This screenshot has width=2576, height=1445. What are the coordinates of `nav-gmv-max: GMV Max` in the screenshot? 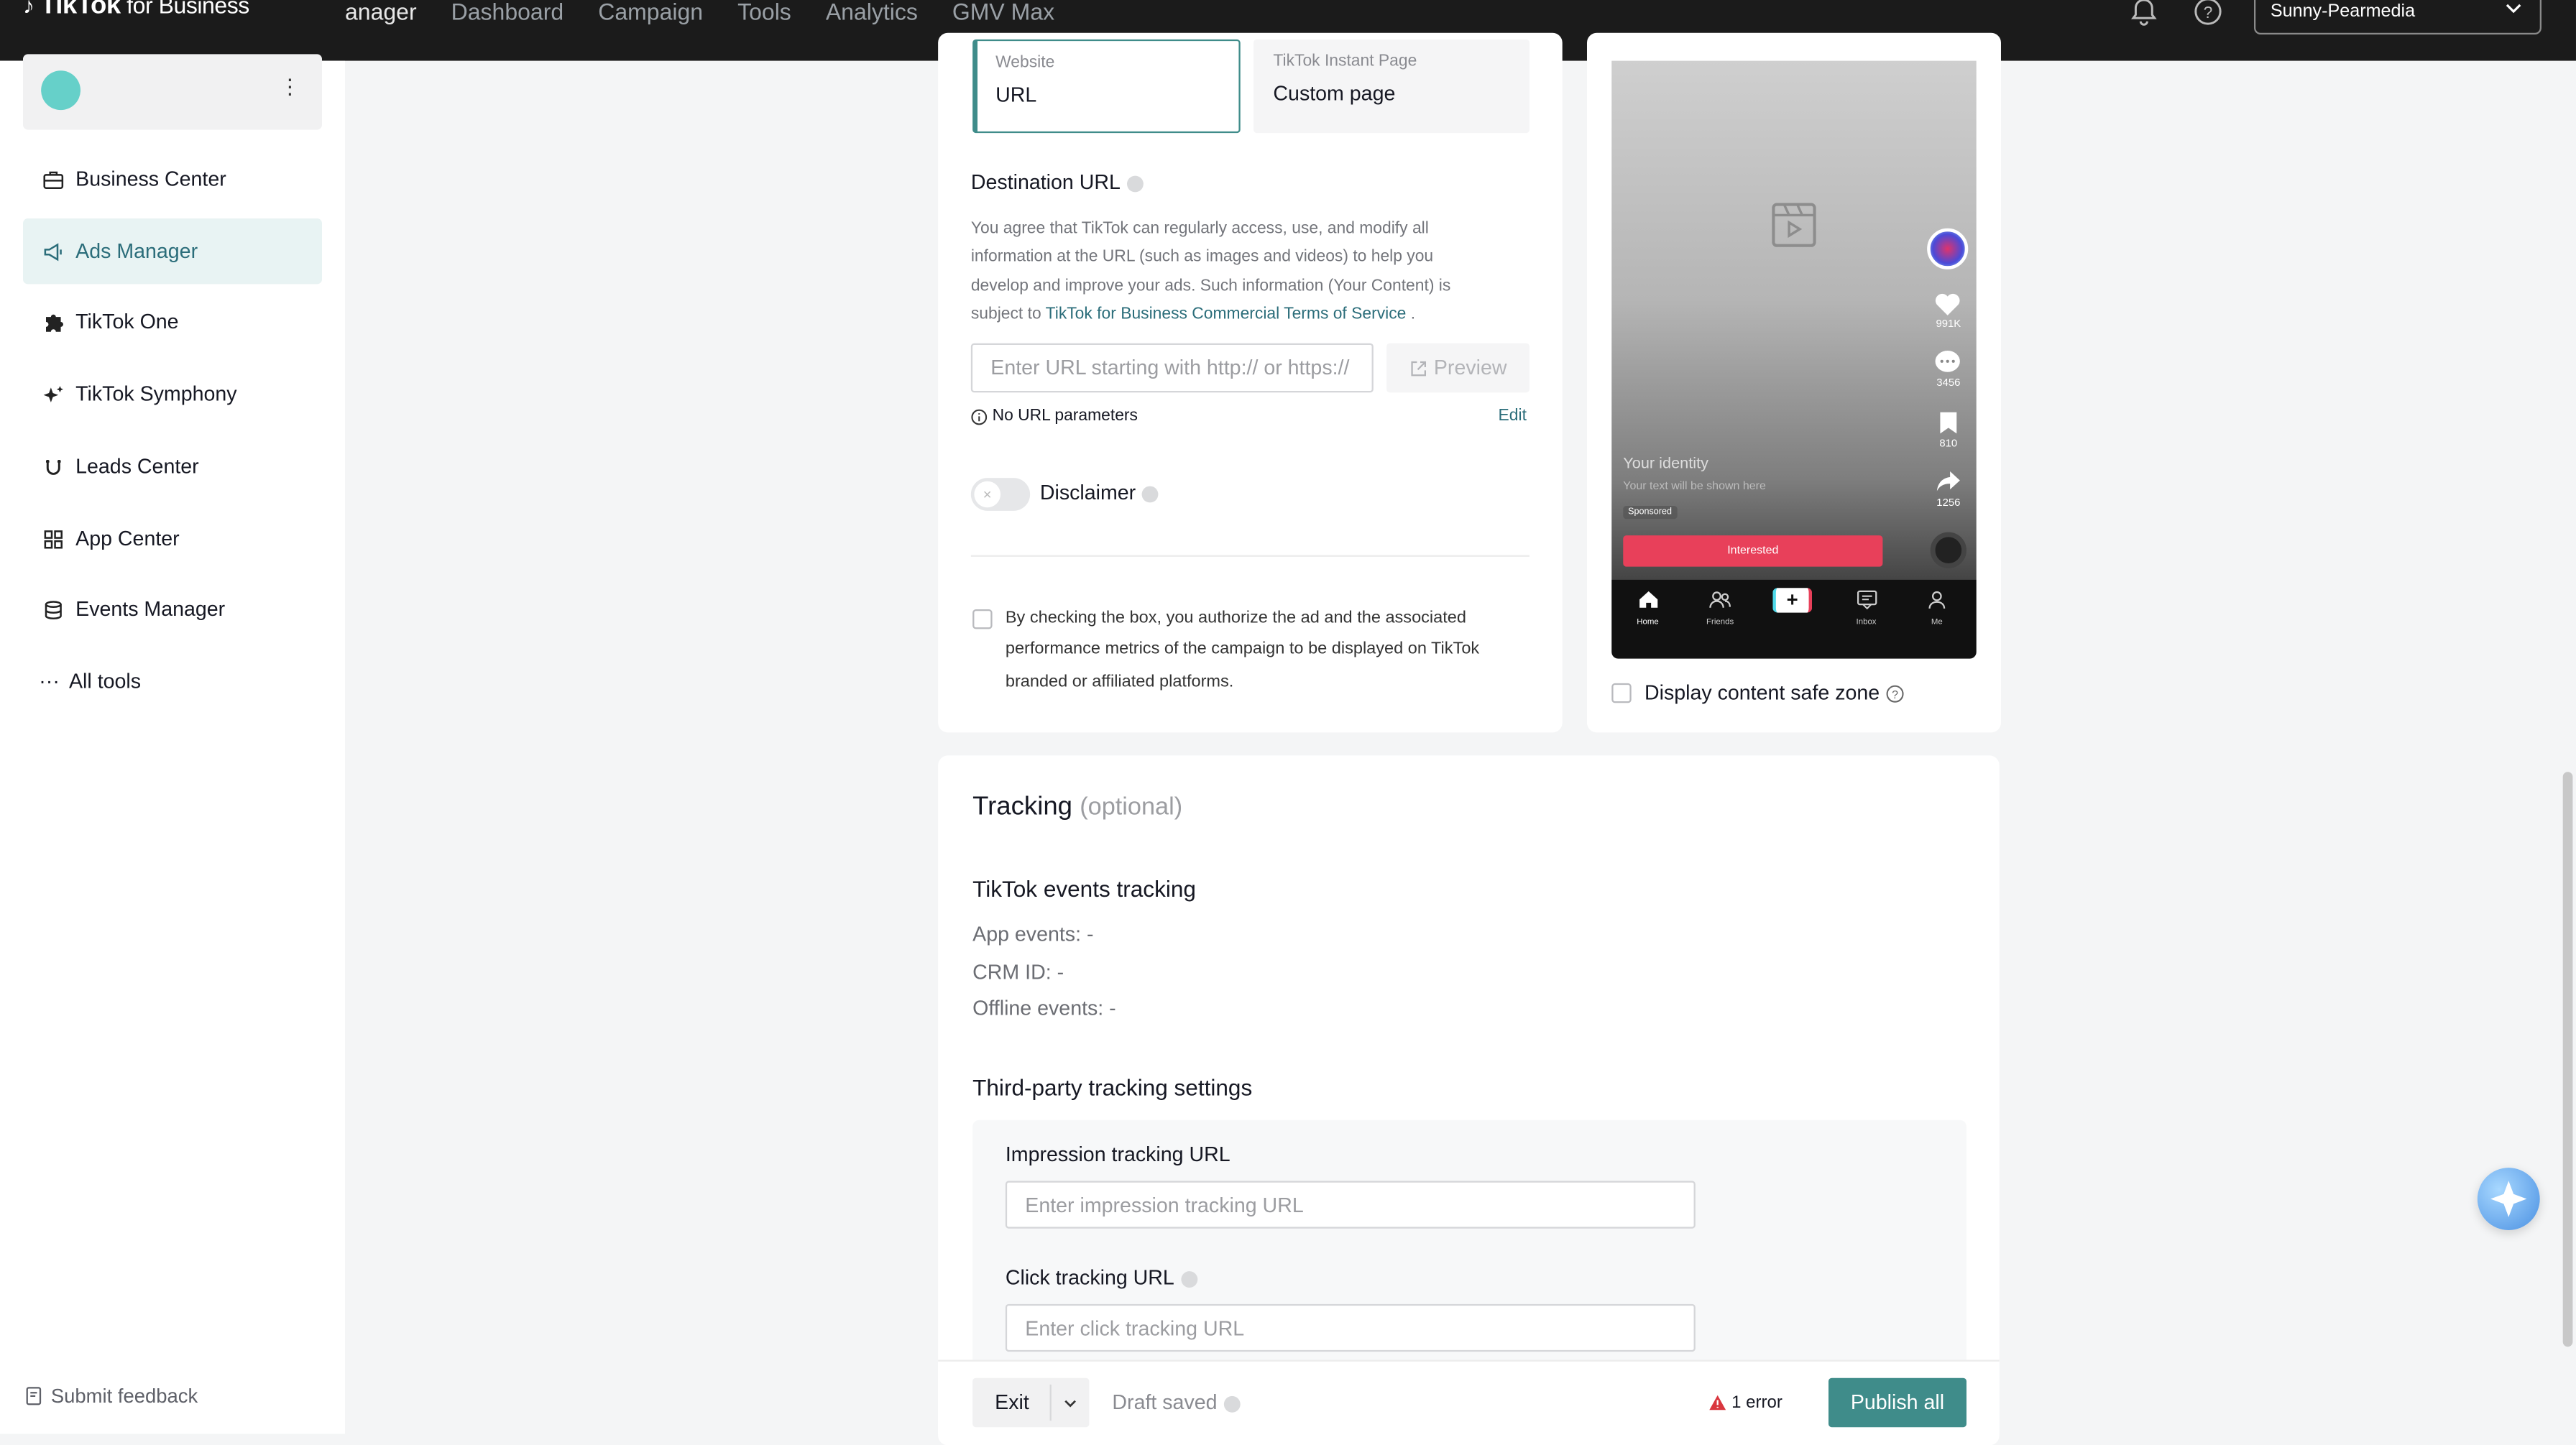 It's located at (1003, 12).